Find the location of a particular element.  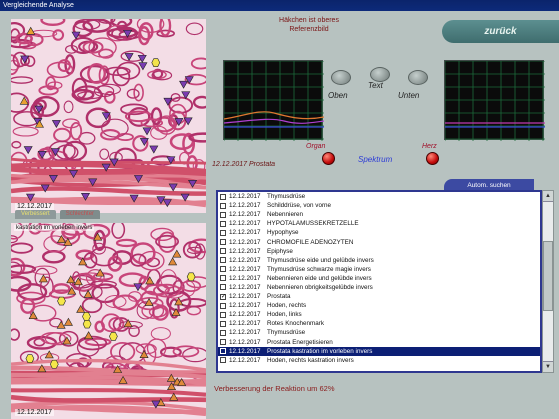

bottom-image-caption: kastration im vorleben invers is located at coordinates (54, 228).